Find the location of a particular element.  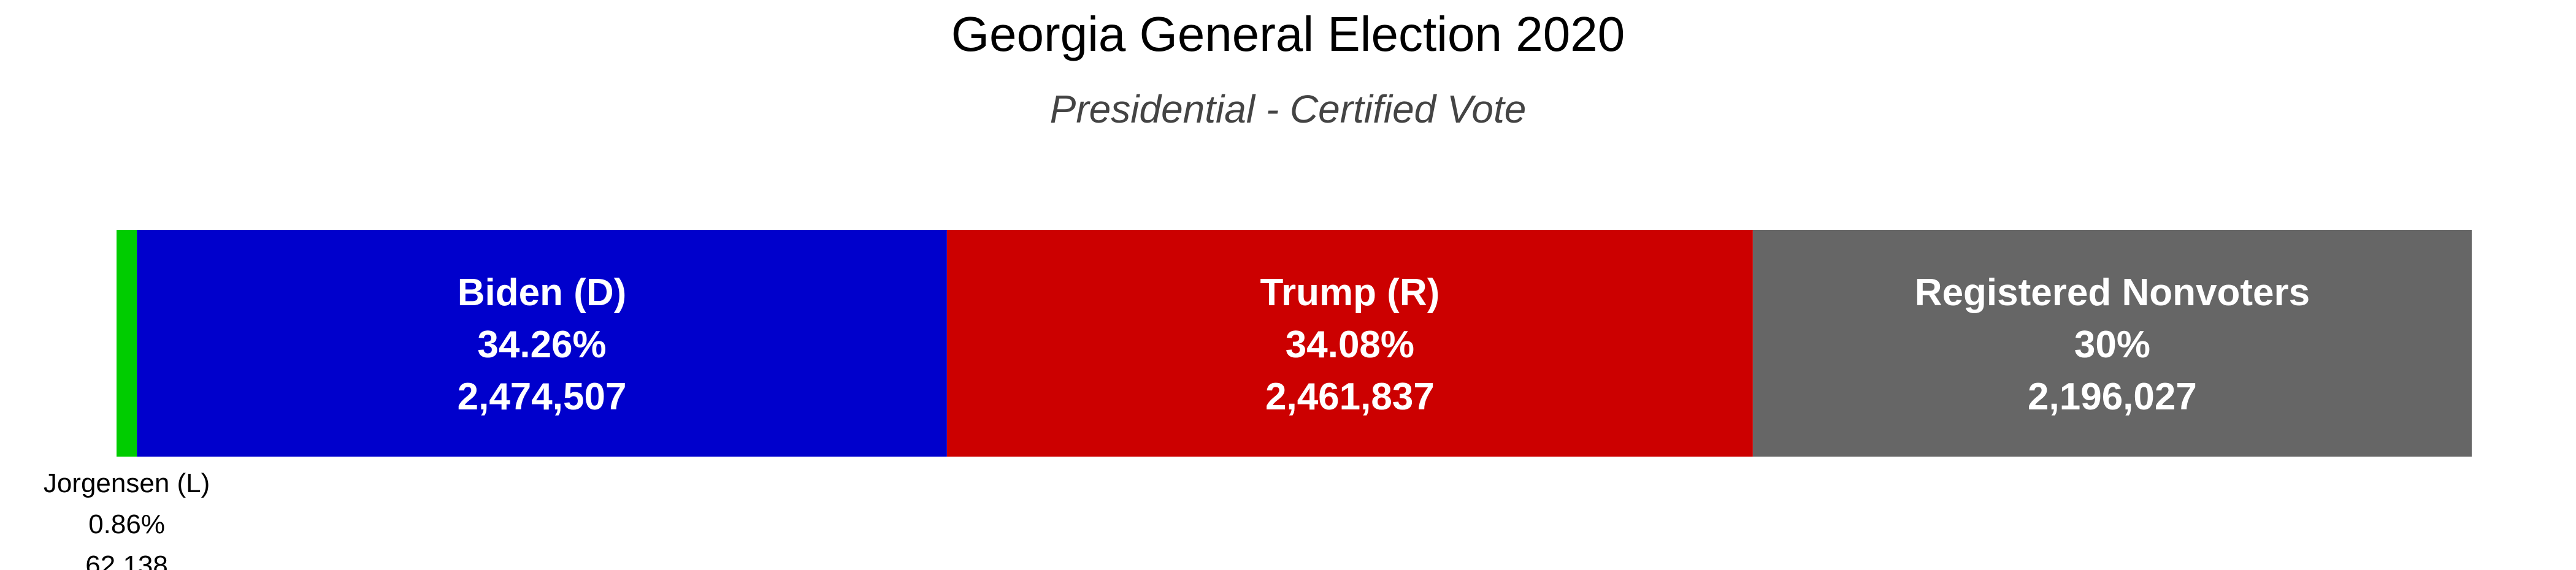

segment-percent-label-trump-r: 34.08% is located at coordinates (1350, 345).